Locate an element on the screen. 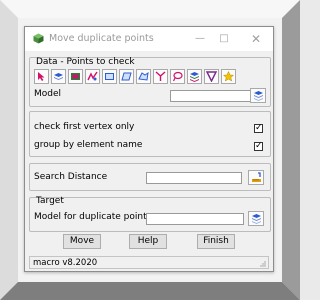  model-label: Model is located at coordinates (48, 94).